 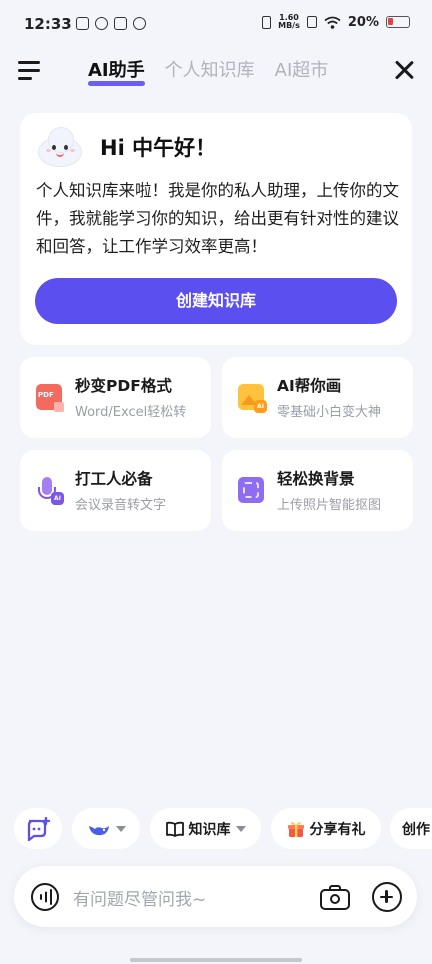 What do you see at coordinates (309, 386) in the screenshot?
I see `feature-title: AI帮你画` at bounding box center [309, 386].